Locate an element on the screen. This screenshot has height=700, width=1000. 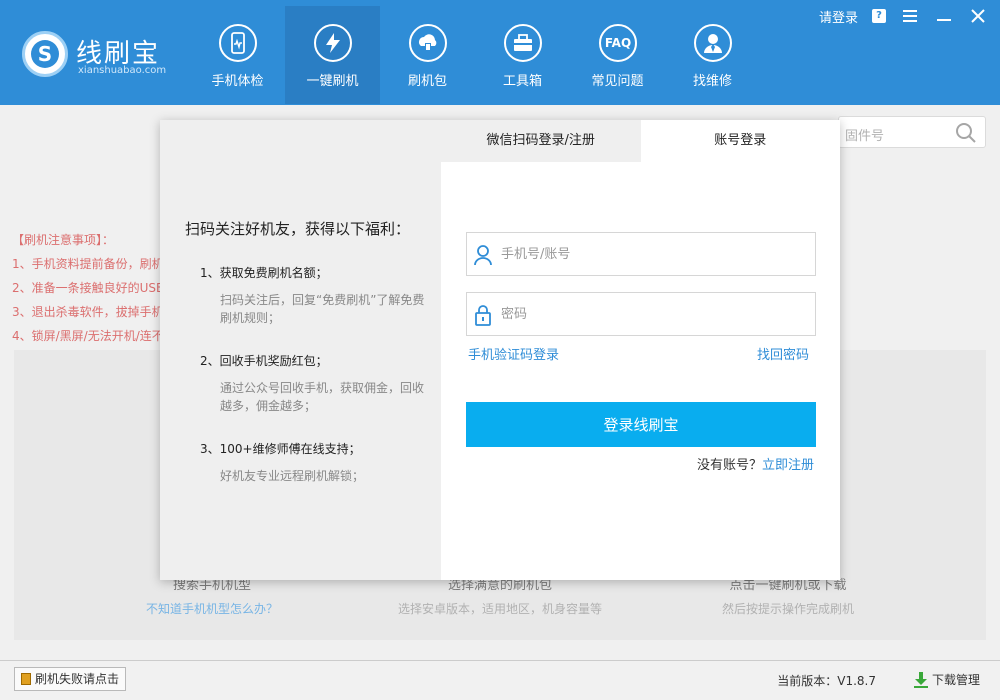
nav-item-toolbox: 工具箱 is located at coordinates (522, 55).